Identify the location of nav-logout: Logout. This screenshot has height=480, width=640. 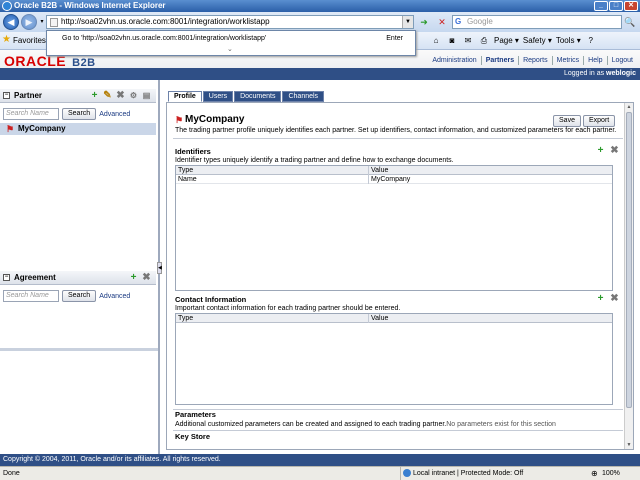
(621, 60).